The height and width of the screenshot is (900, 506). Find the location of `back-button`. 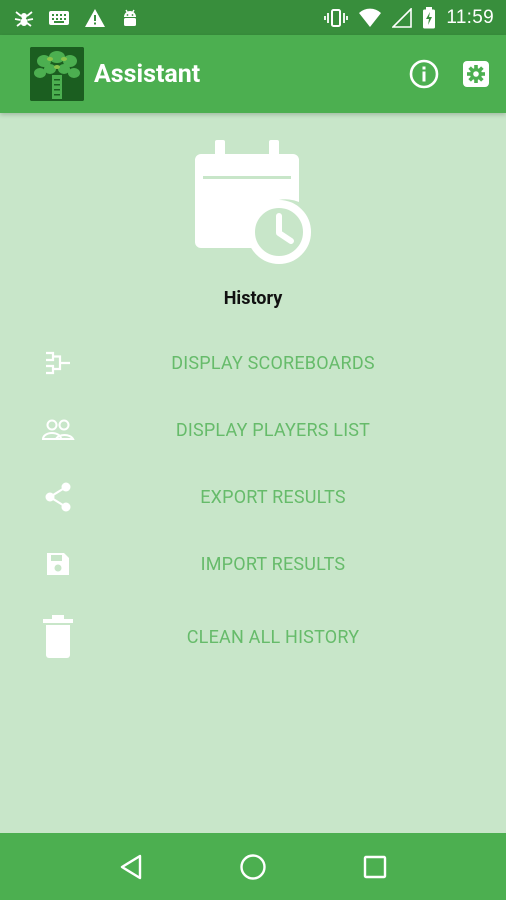

back-button is located at coordinates (131, 867).